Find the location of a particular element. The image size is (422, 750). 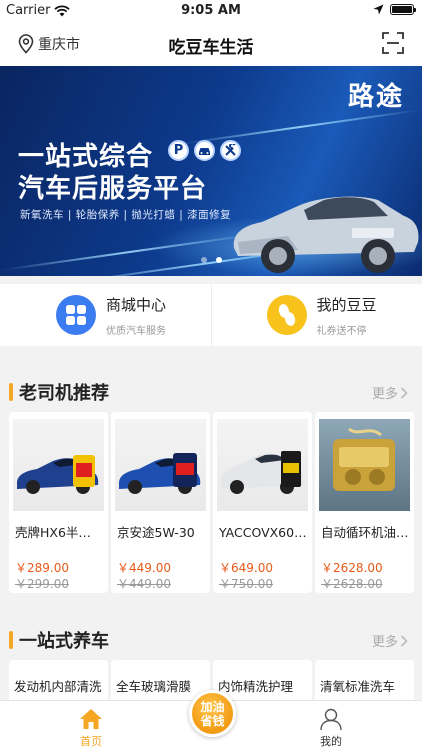

parking-icon: P is located at coordinates (178, 150).